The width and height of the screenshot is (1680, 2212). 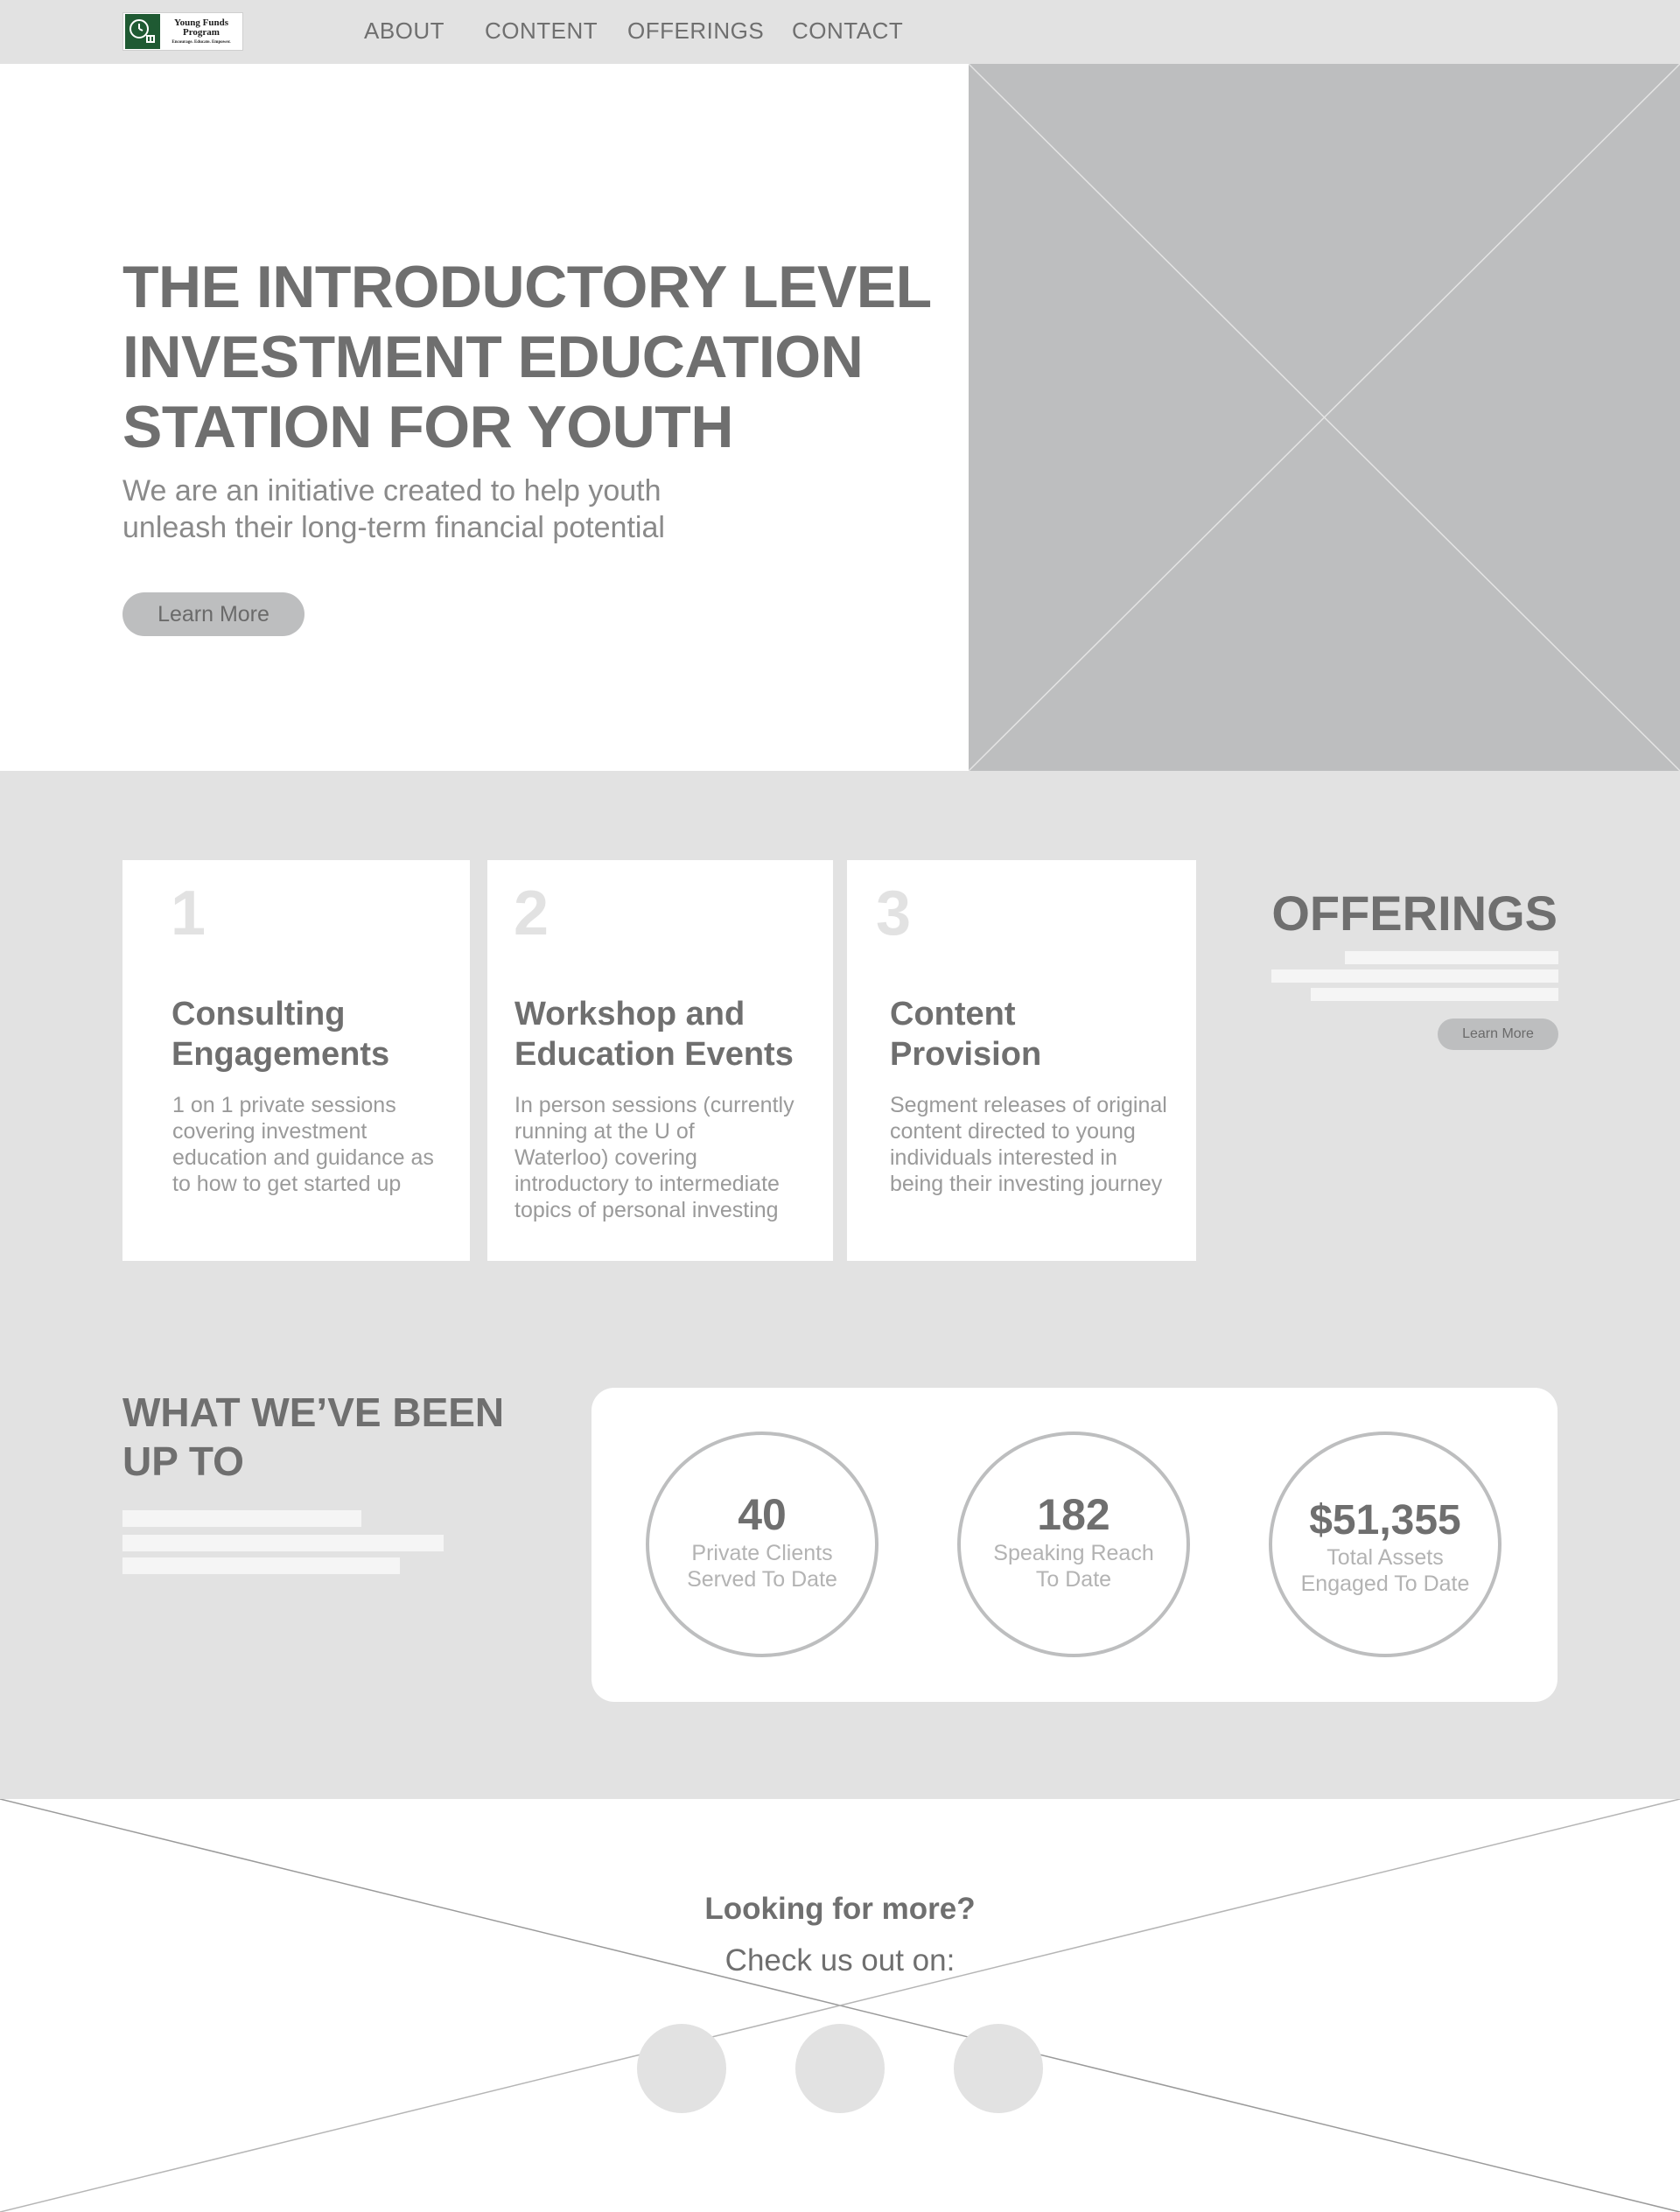 What do you see at coordinates (142, 31) in the screenshot?
I see `logo-clock-icon` at bounding box center [142, 31].